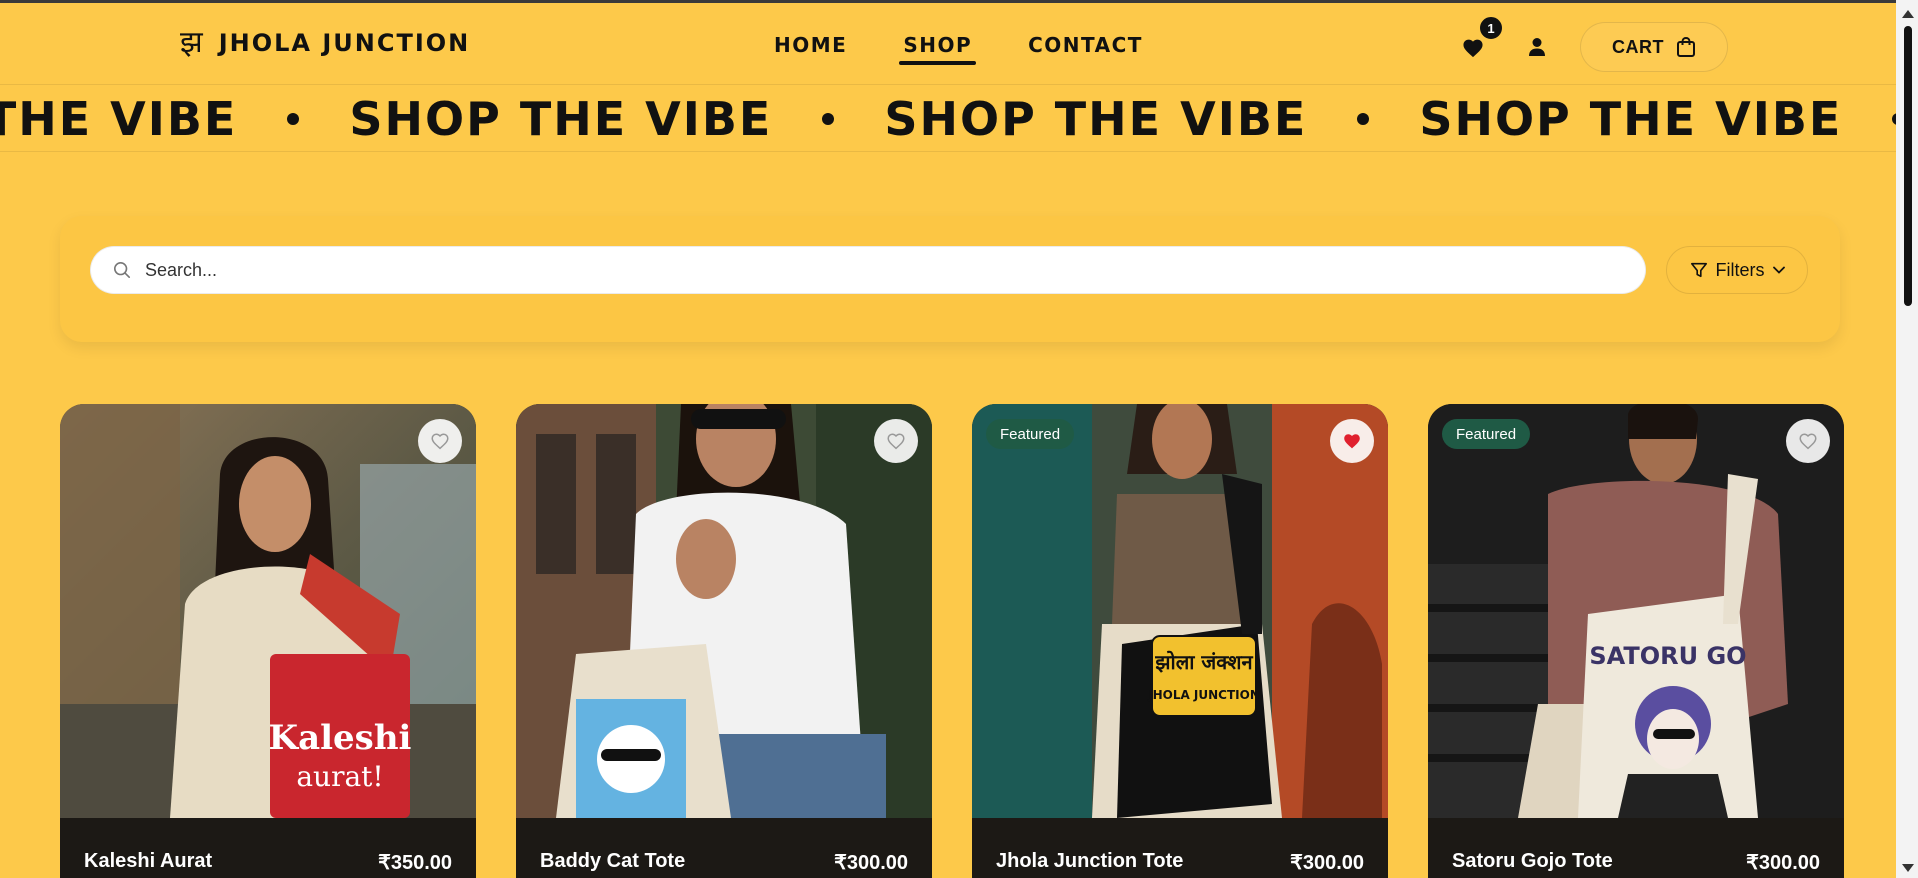 This screenshot has height=878, width=1918. What do you see at coordinates (613, 861) in the screenshot?
I see `product-name: Baddy Cat Tote` at bounding box center [613, 861].